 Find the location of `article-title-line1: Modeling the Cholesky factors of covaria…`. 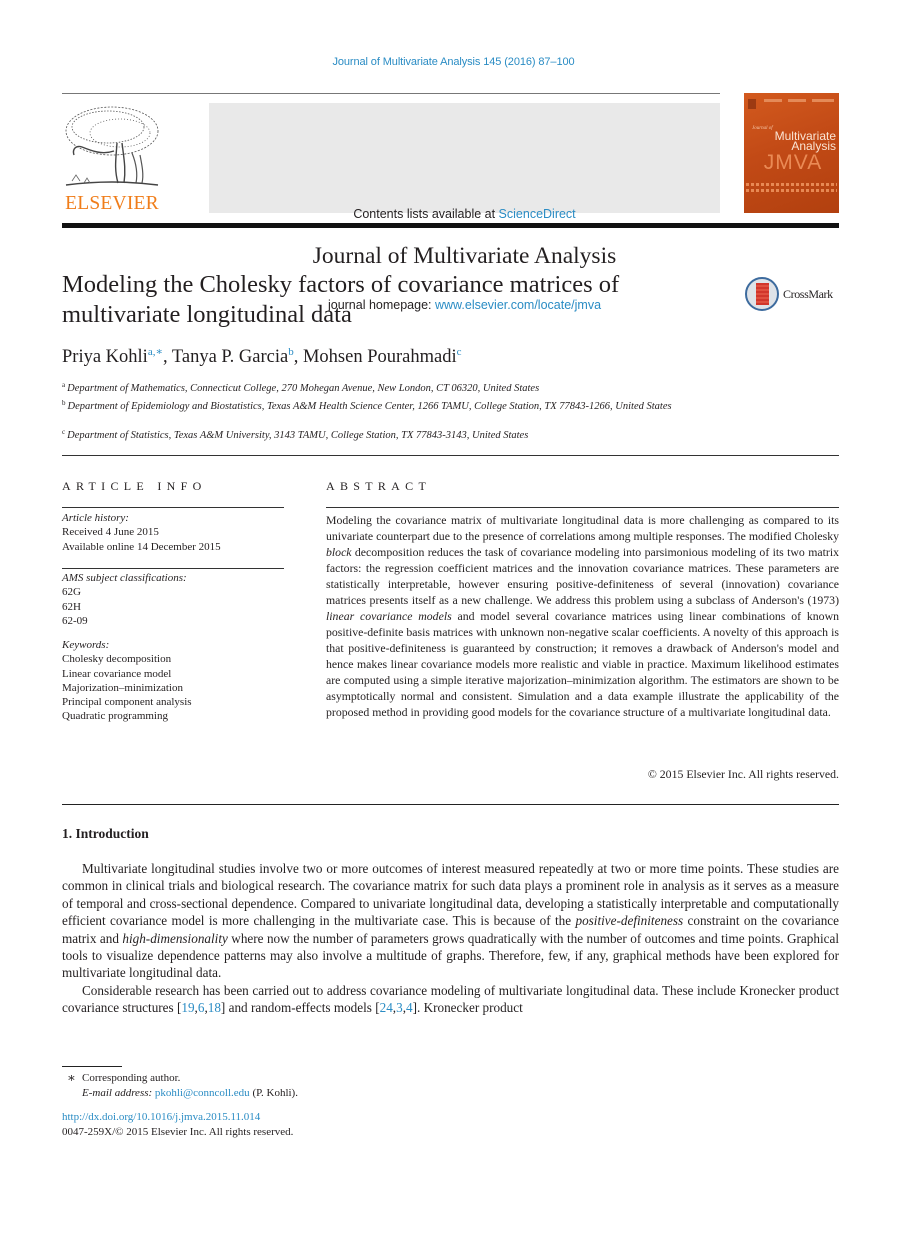

article-title-line1: Modeling the Cholesky factors of covaria… is located at coordinates (341, 284).